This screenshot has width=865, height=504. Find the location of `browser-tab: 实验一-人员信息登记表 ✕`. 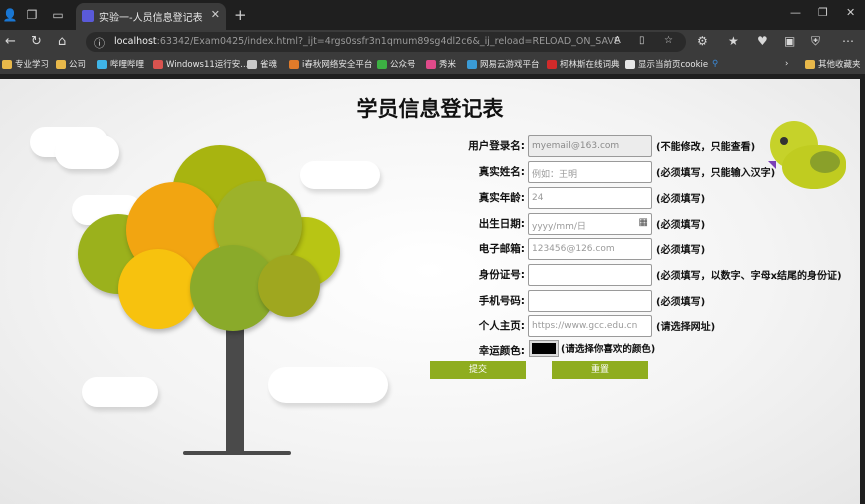

browser-tab: 实验一-人员信息登记表 ✕ is located at coordinates (151, 16).